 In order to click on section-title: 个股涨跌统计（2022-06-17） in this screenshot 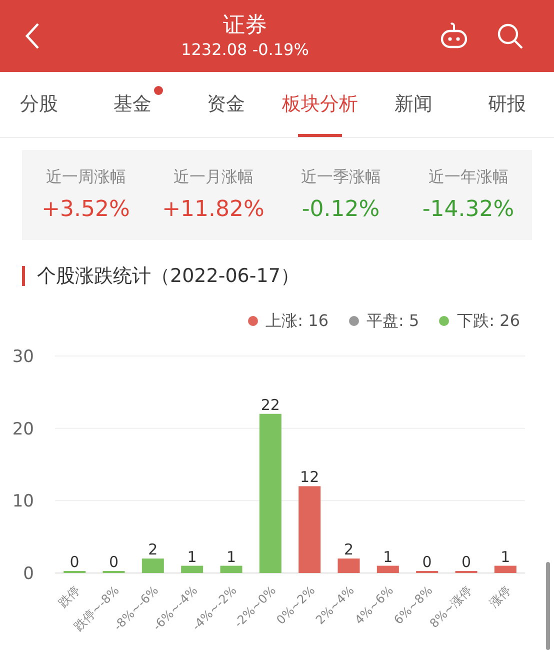, I will do `click(168, 276)`.